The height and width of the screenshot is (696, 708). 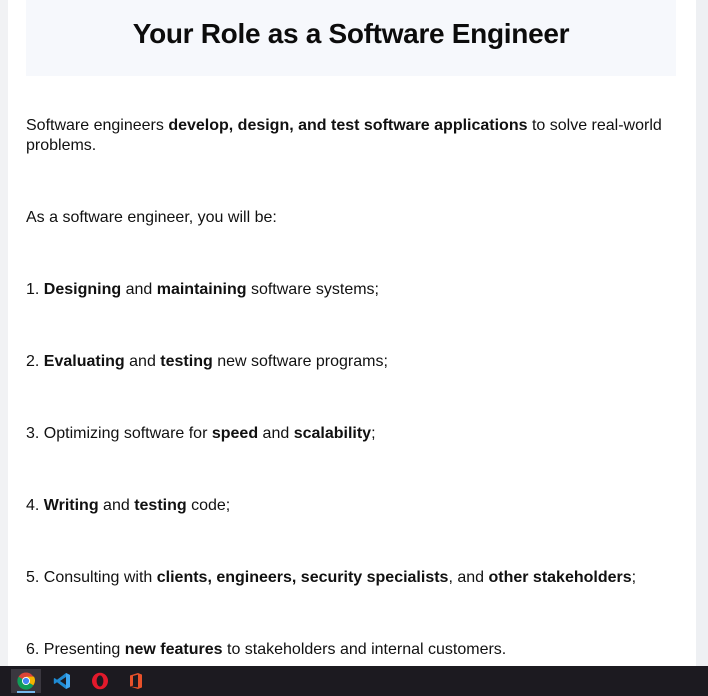 I want to click on title-banner: Your Role as a Software Engineer, so click(x=351, y=38).